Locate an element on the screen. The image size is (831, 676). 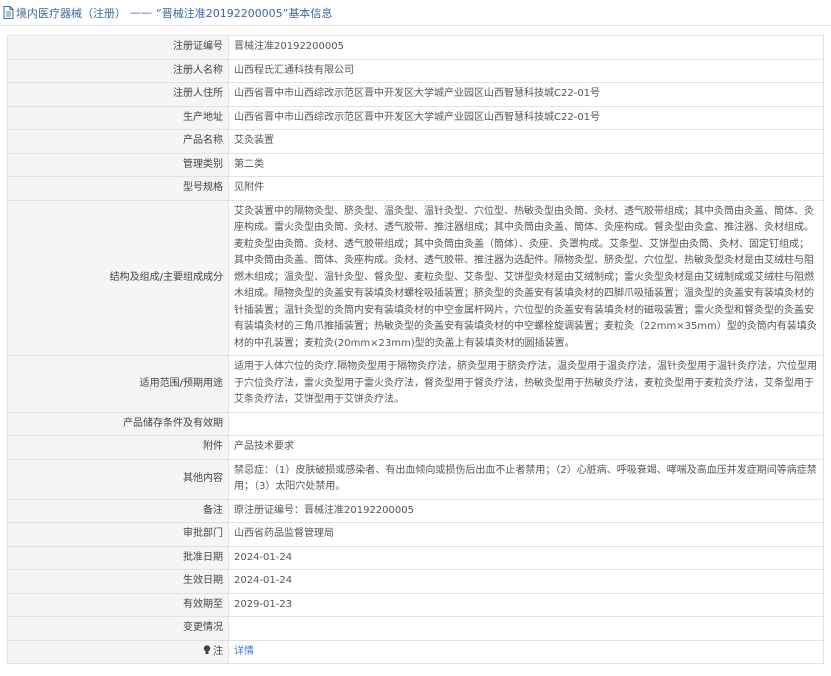
table-row: 管理类别 第二类 is located at coordinates (415, 164).